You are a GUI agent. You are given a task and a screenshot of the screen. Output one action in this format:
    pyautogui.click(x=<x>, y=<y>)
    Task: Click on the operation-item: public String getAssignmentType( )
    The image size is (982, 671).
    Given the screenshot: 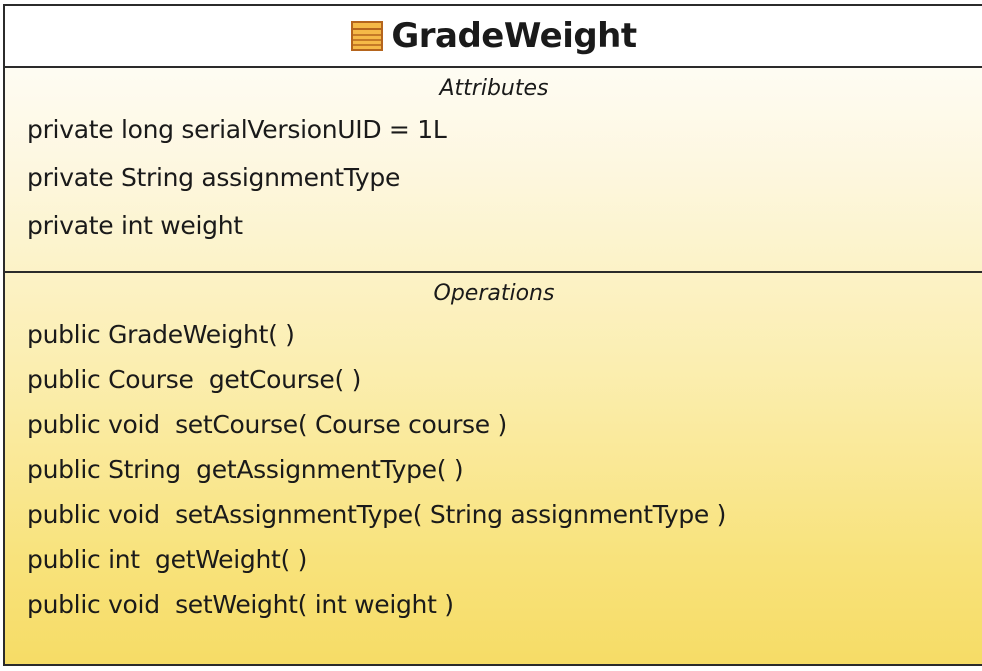 What is the action you would take?
    pyautogui.click(x=245, y=469)
    